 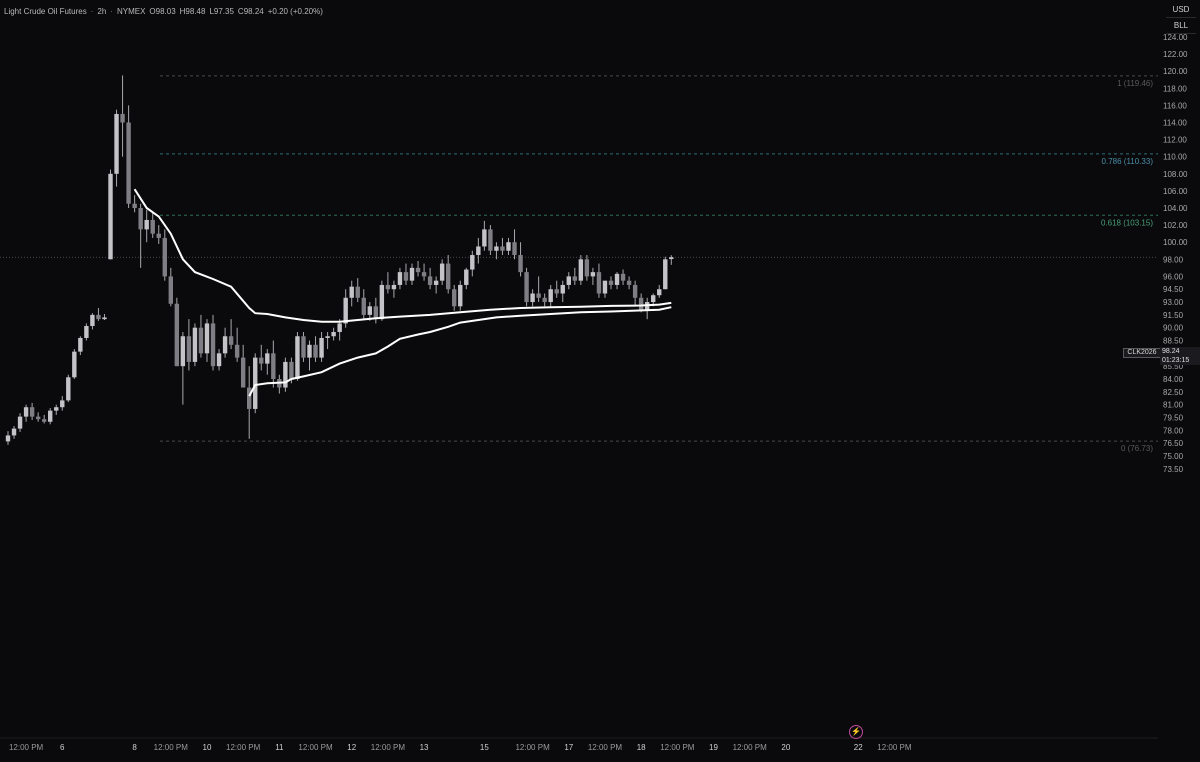 What do you see at coordinates (45, 11) in the screenshot?
I see `instrument-name: Light Crude Oil Futures` at bounding box center [45, 11].